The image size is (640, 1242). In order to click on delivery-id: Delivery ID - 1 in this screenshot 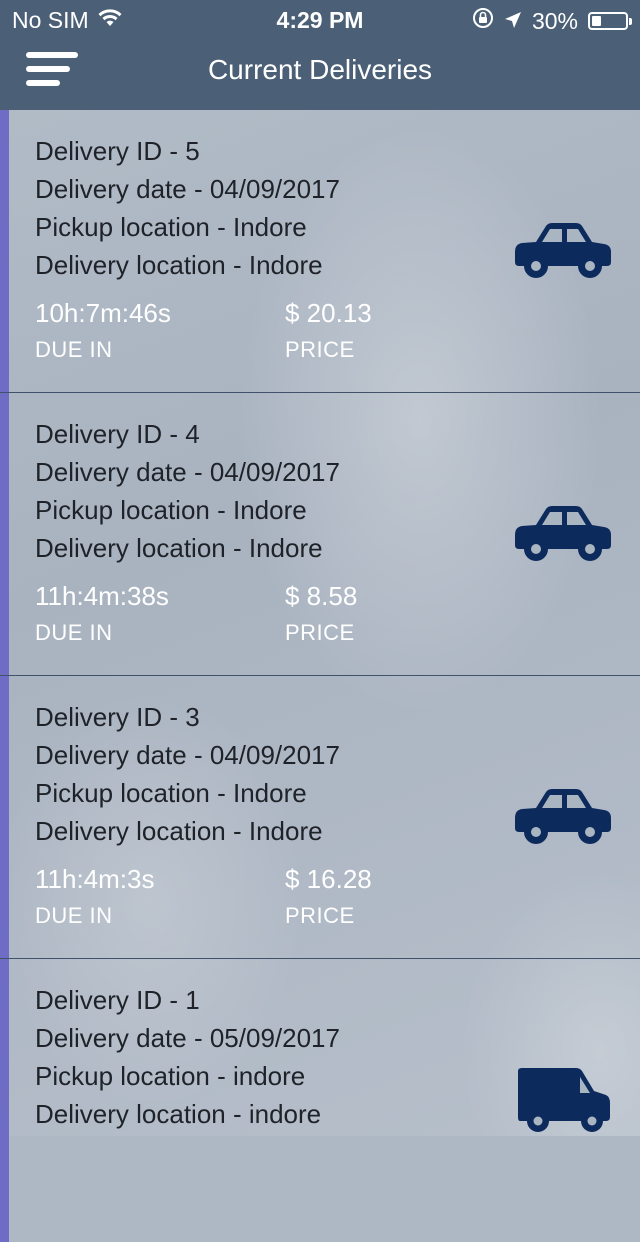, I will do `click(117, 1000)`.